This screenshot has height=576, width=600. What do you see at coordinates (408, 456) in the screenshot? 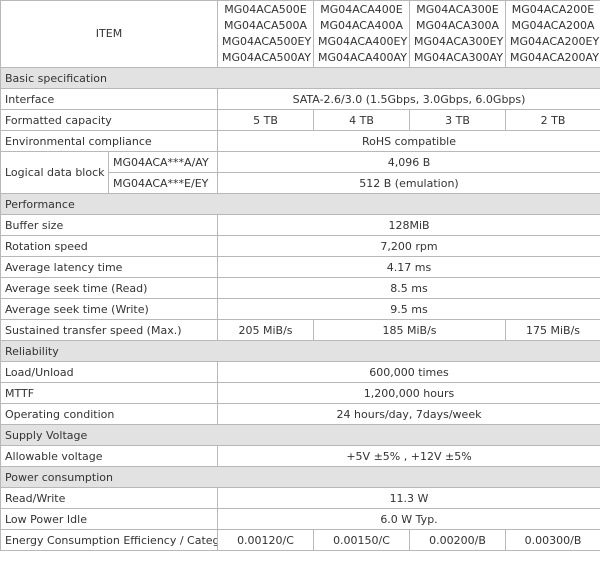
I see `row-value: +5V ±5% , +12V ±5%` at bounding box center [408, 456].